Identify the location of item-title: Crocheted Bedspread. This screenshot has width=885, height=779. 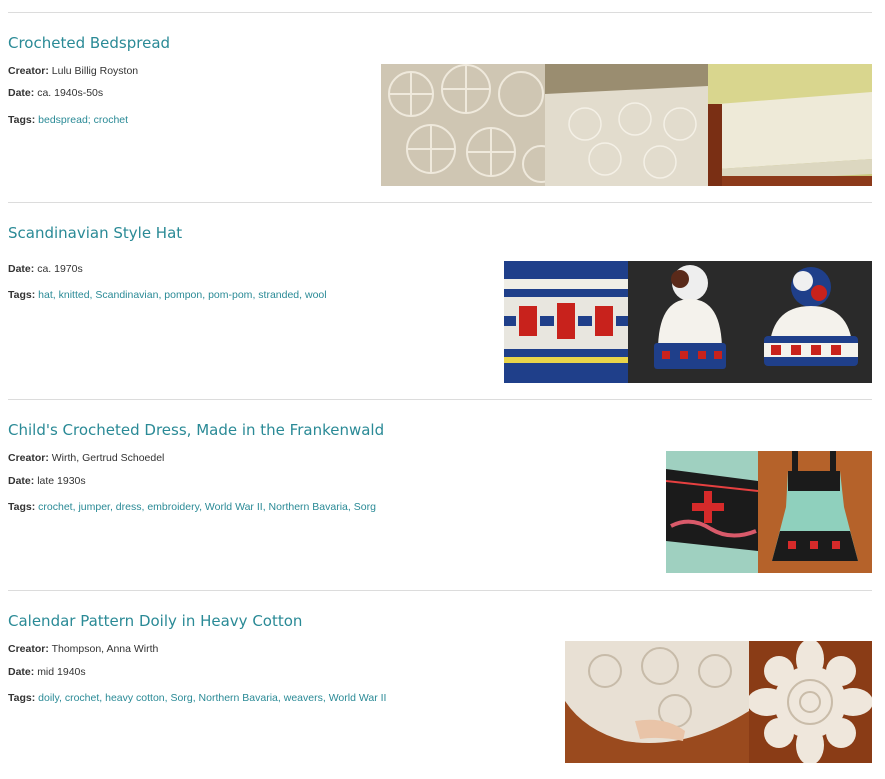
(89, 43).